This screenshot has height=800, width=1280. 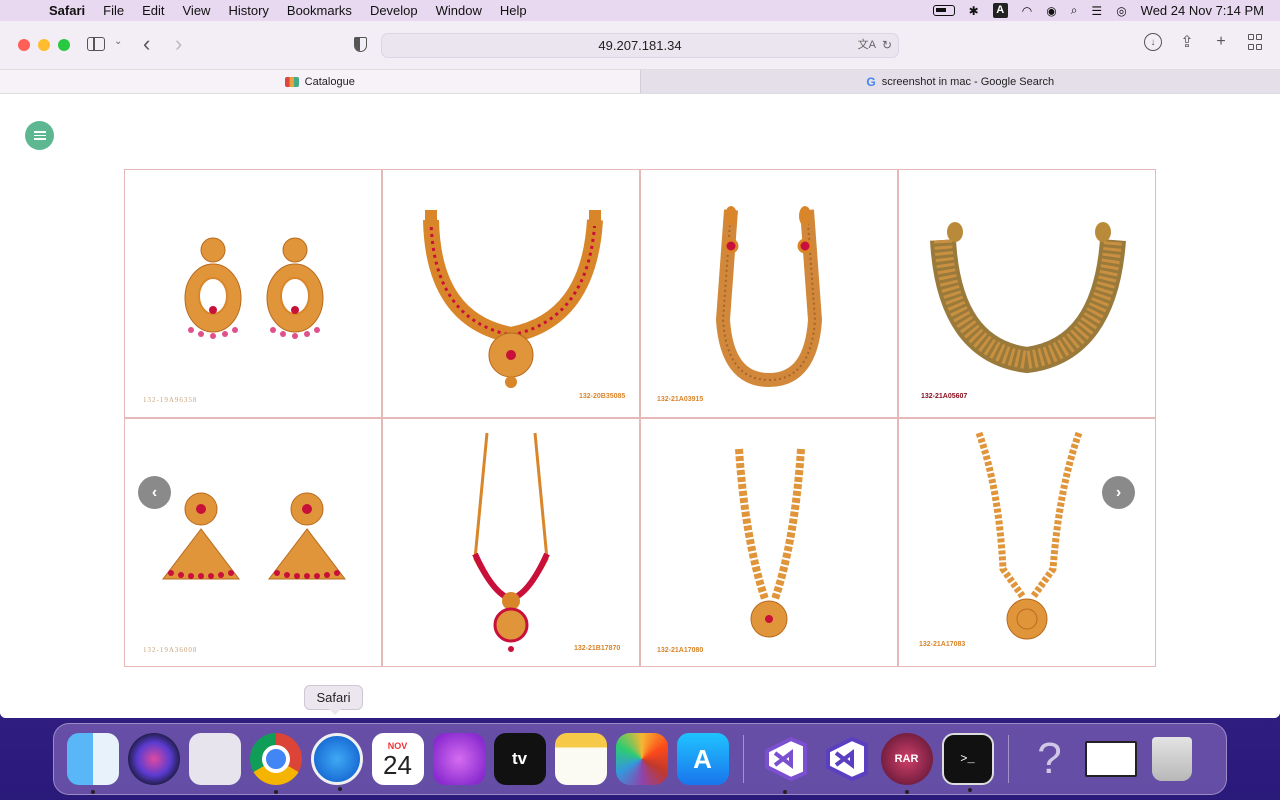 I want to click on product-card: 132-19A96358, so click(x=253, y=293).